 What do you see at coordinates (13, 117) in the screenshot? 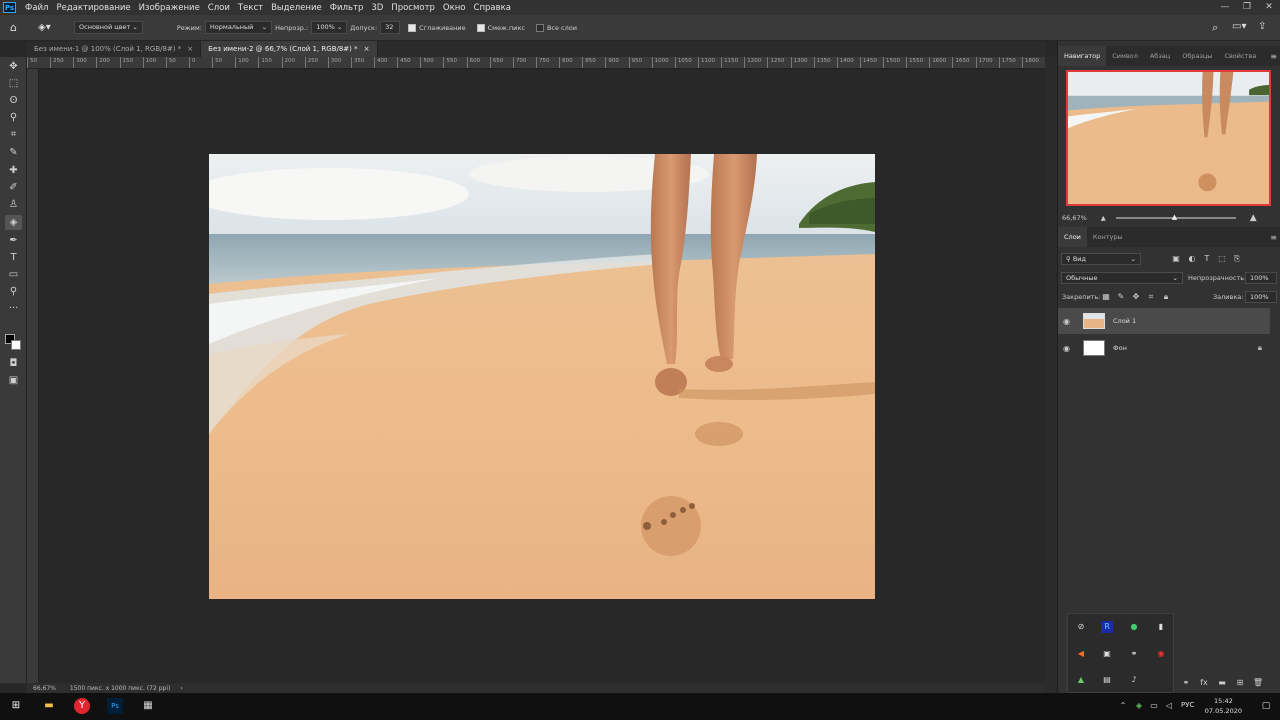
I see `quick-select-tool-icon: ⚲` at bounding box center [13, 117].